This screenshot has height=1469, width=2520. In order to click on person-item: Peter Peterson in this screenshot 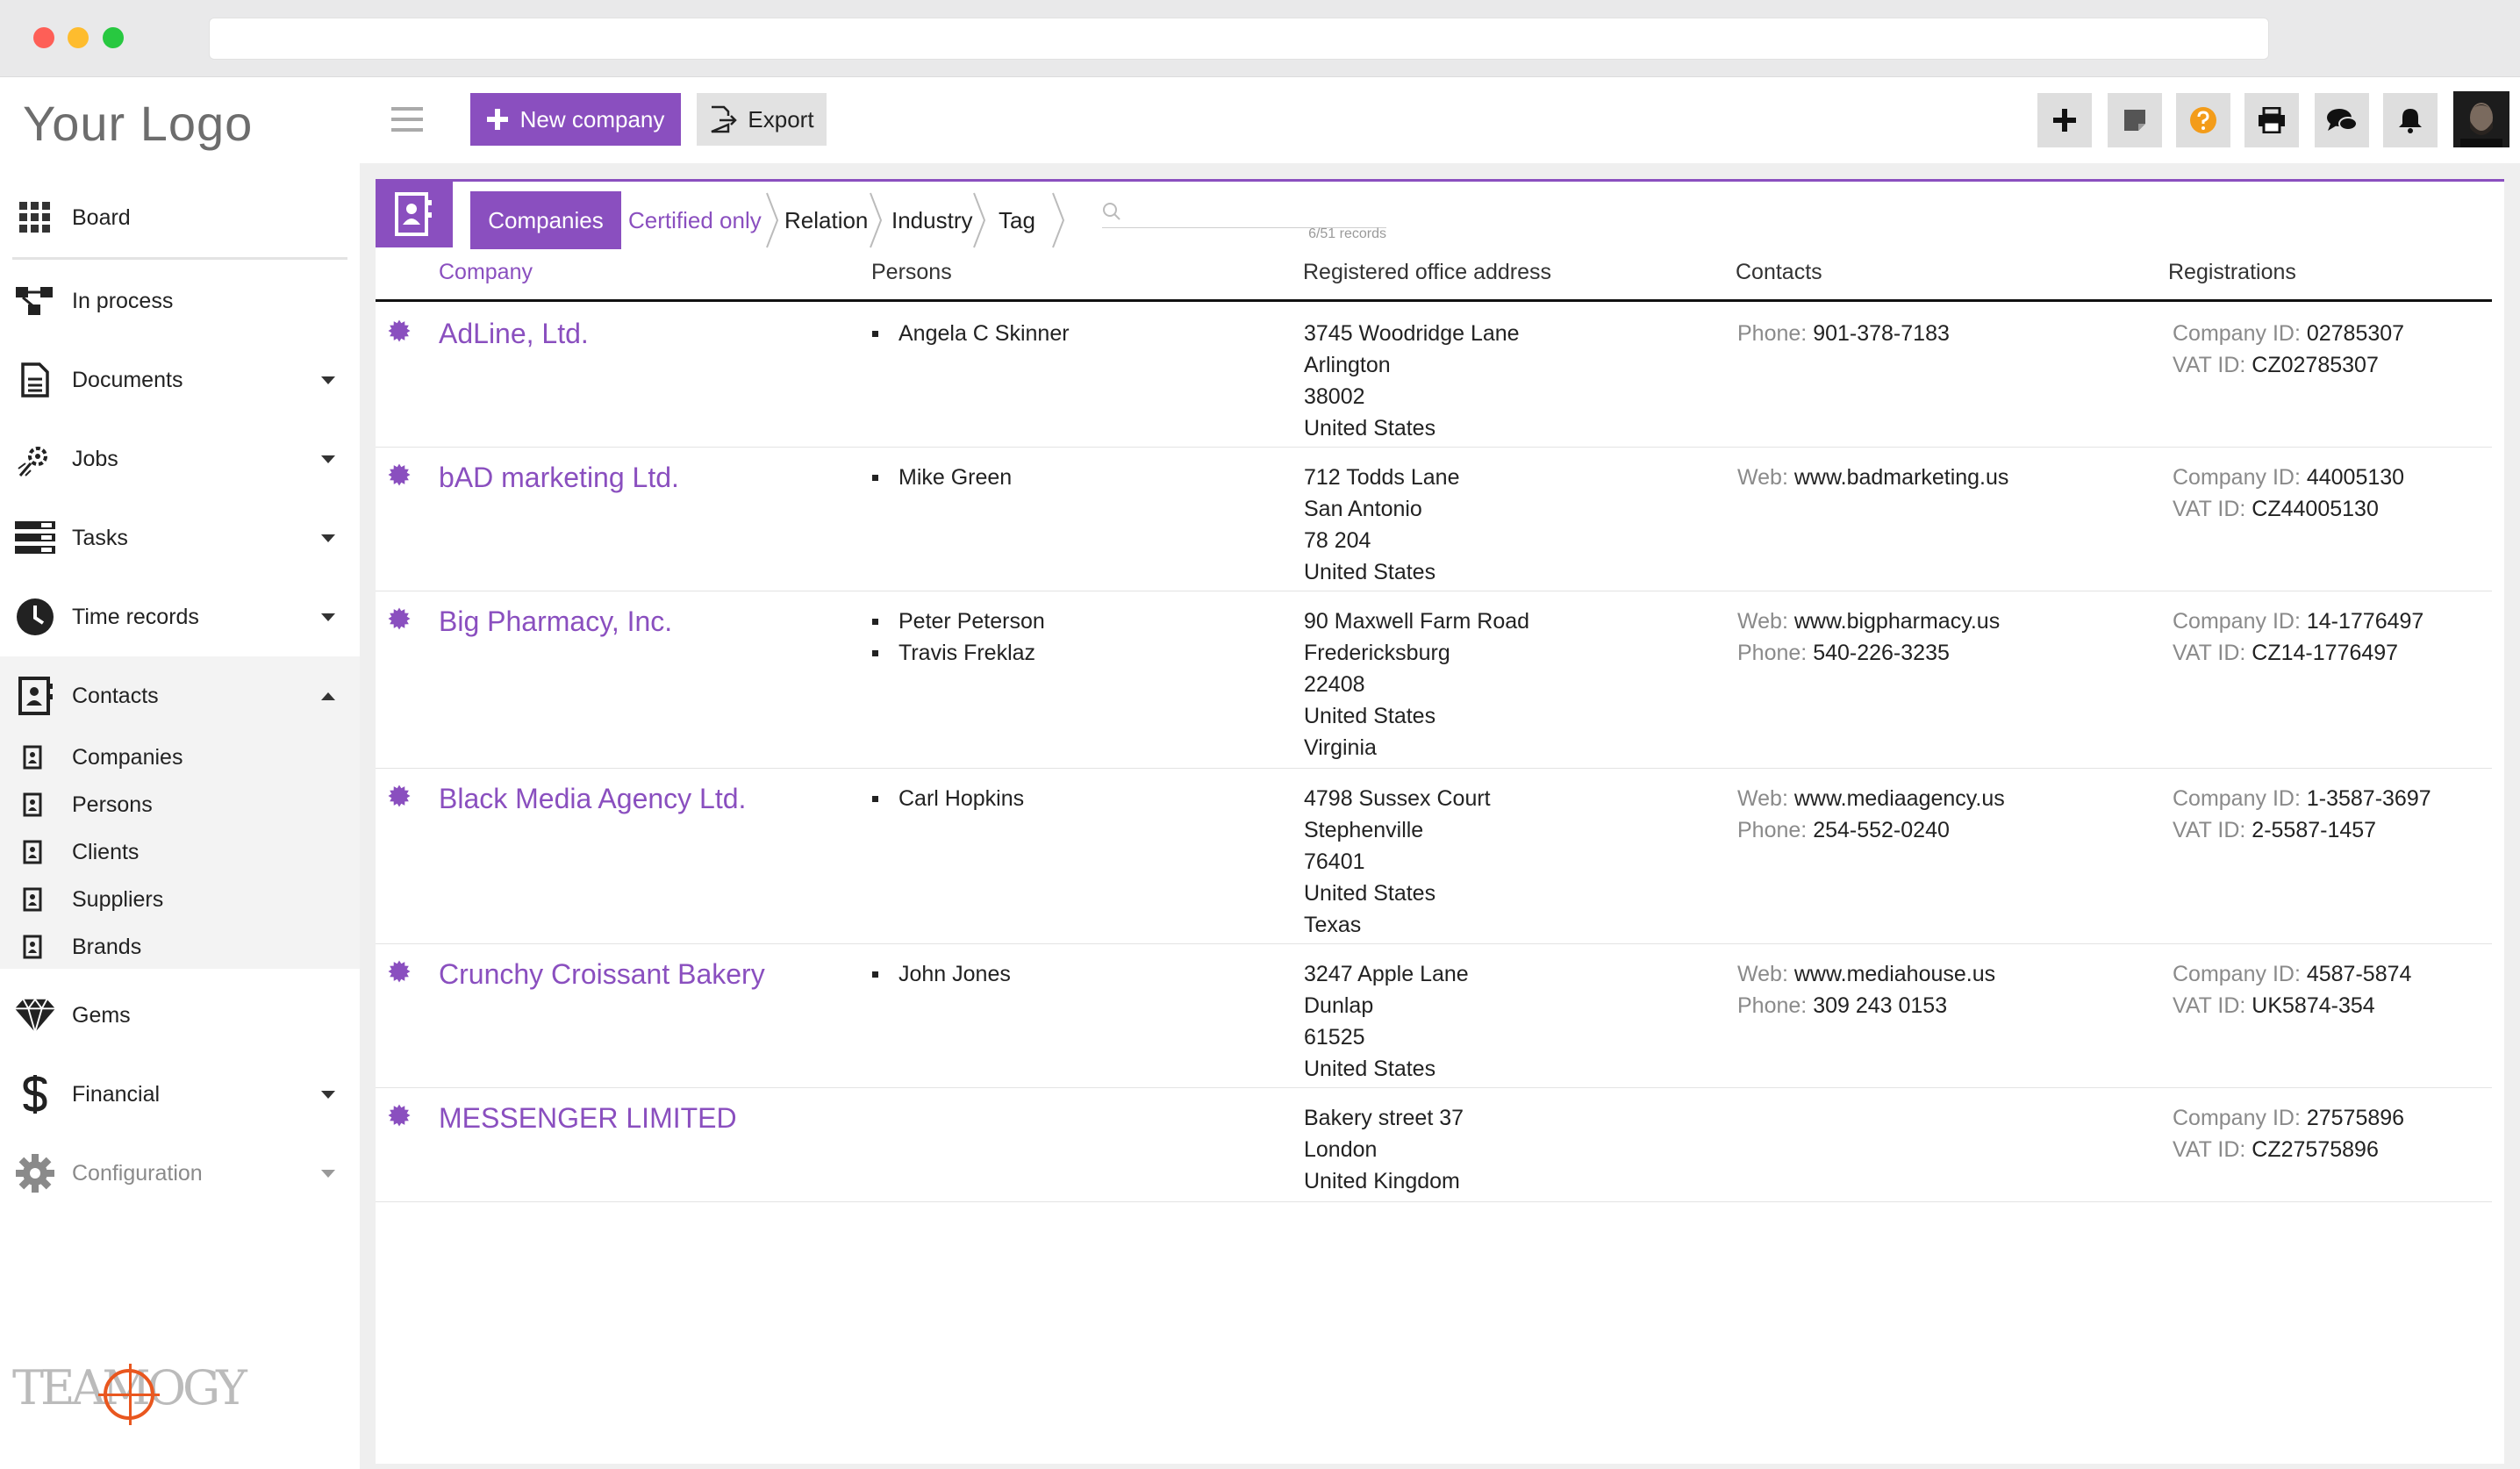, I will do `click(958, 621)`.